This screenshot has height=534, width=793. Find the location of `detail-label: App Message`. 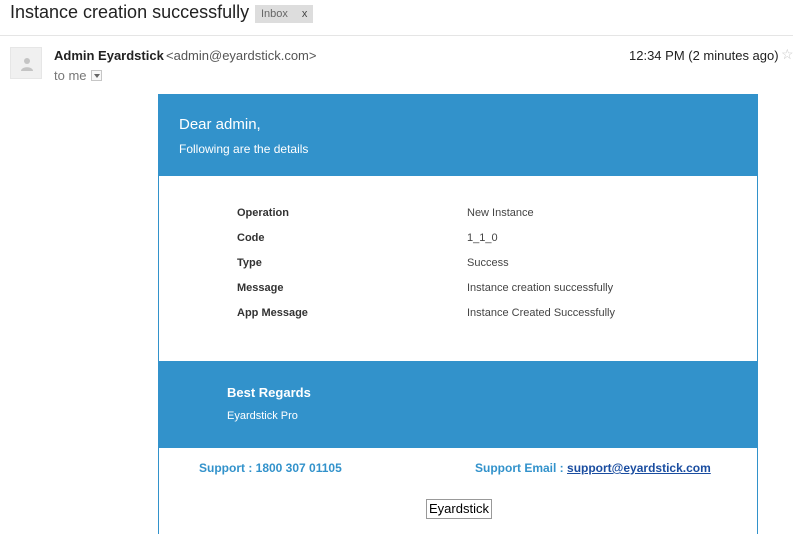

detail-label: App Message is located at coordinates (272, 313).